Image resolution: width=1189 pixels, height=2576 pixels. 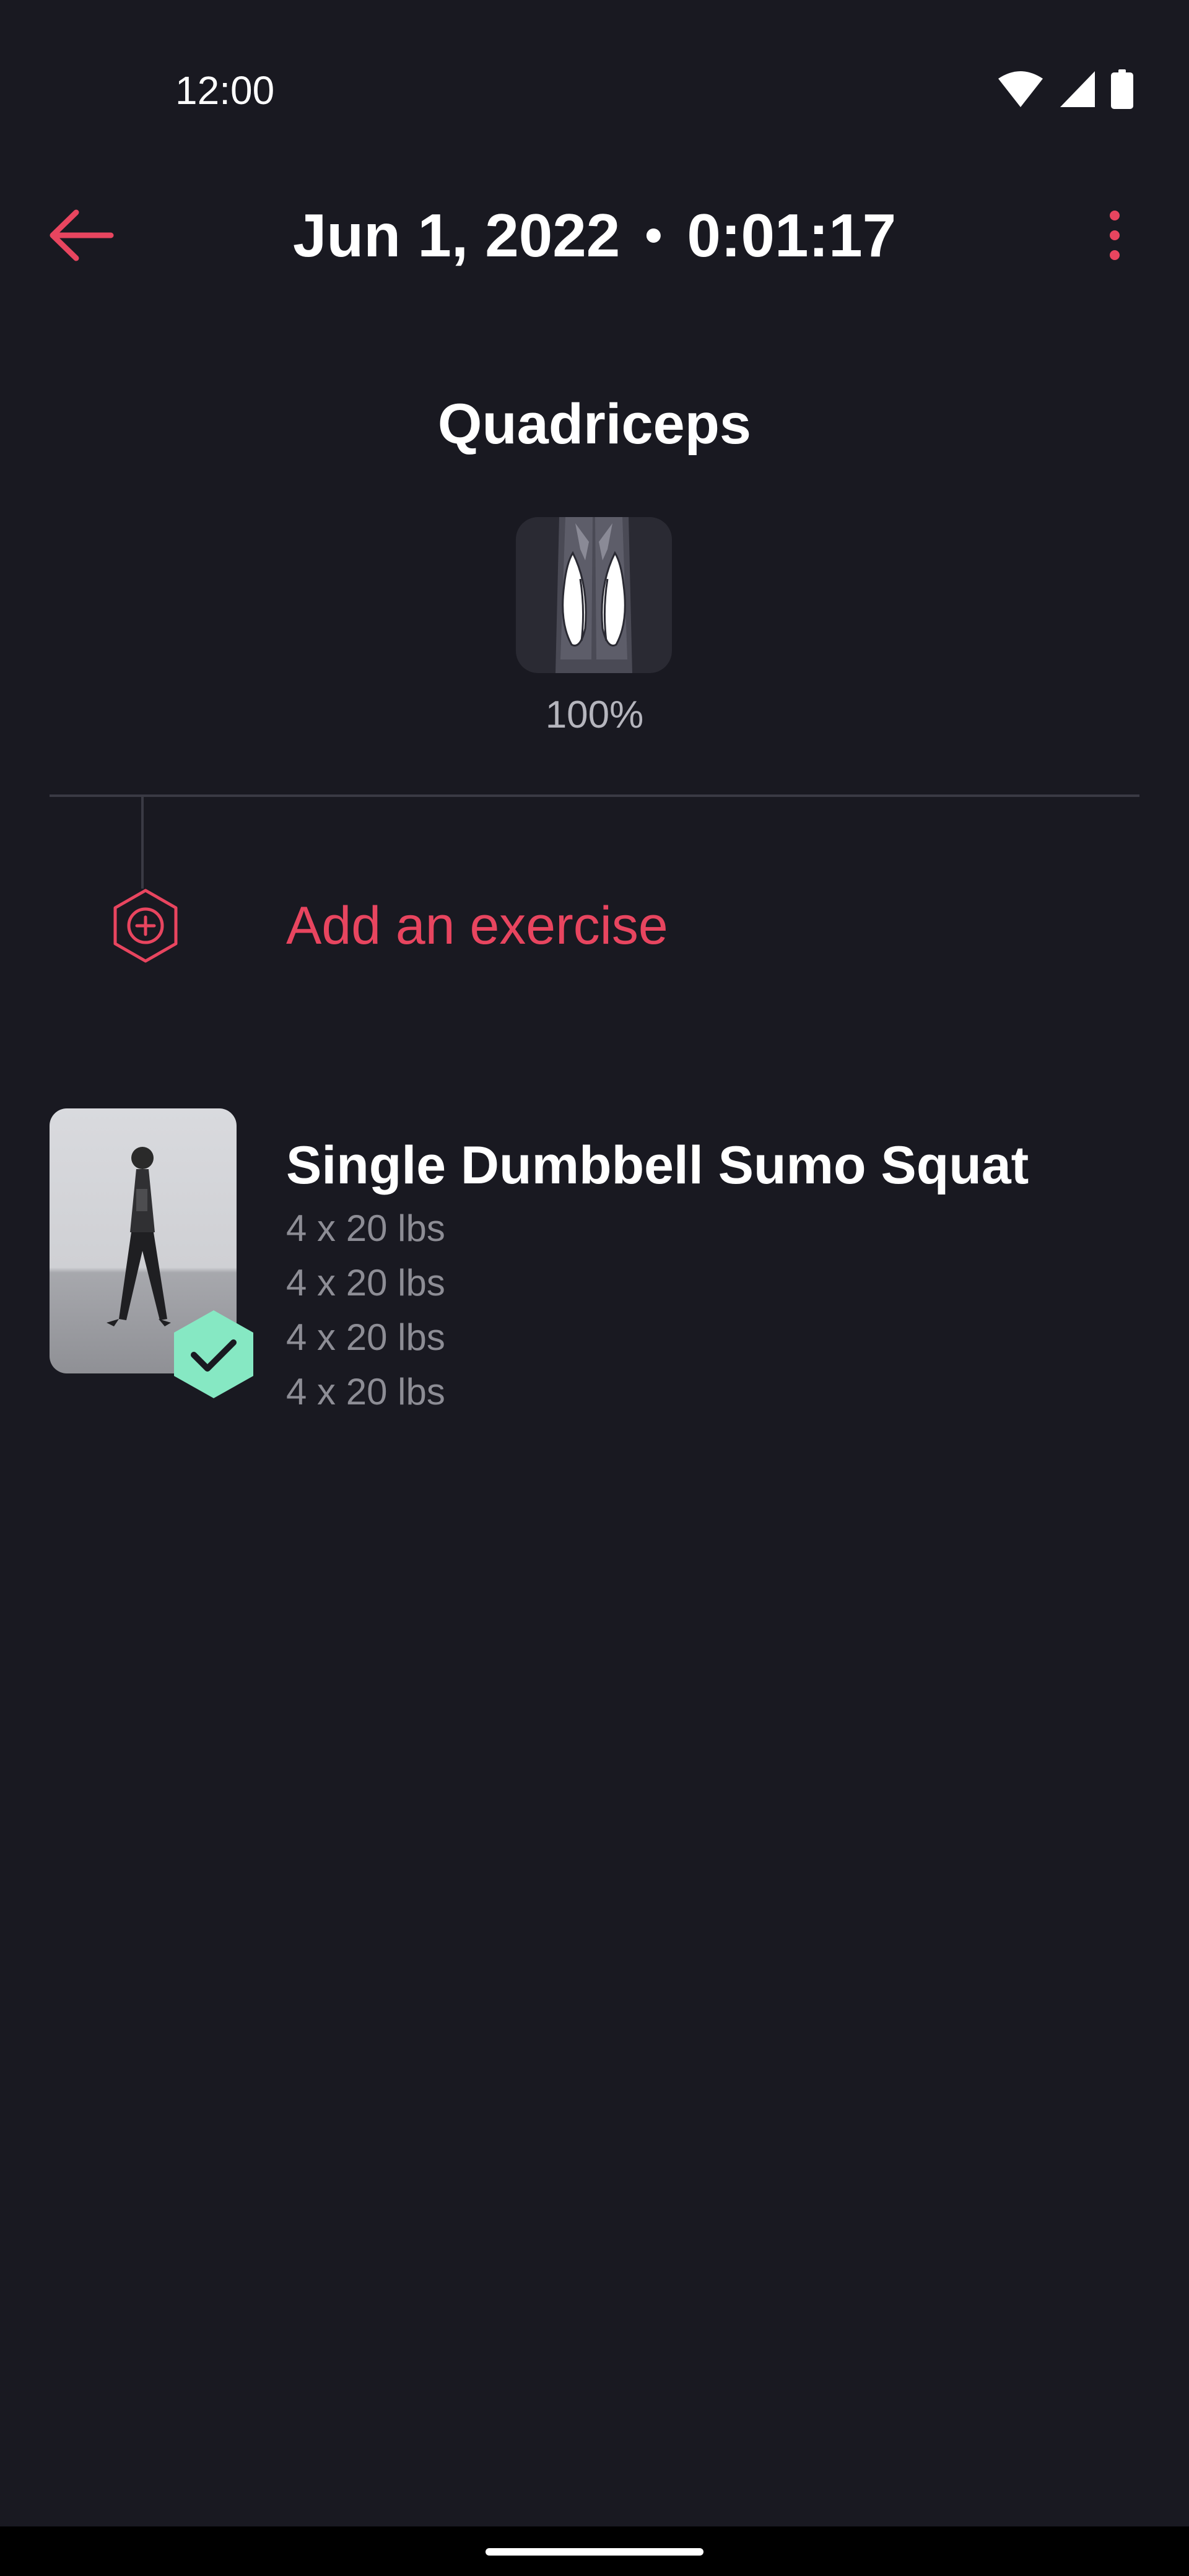 I want to click on workout-title: Jun 1, 2022 • 0:01:17, so click(x=594, y=235).